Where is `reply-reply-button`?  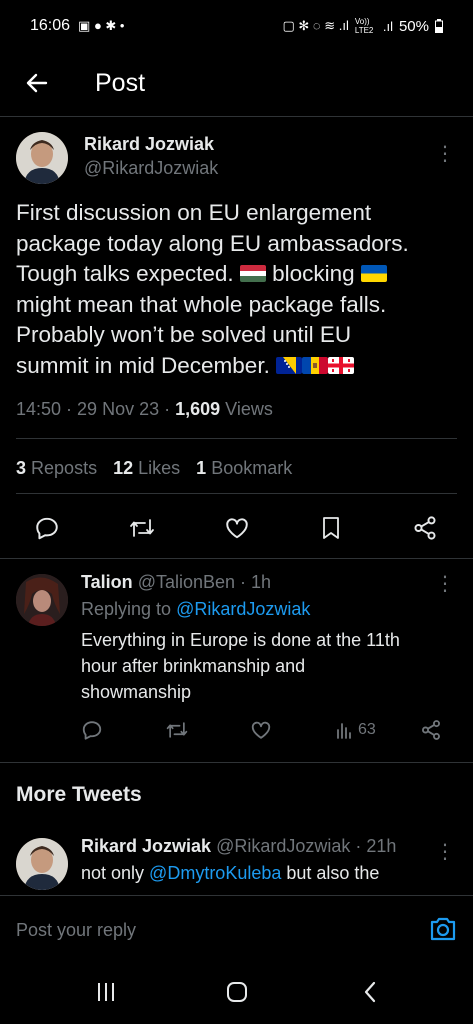 reply-reply-button is located at coordinates (92, 730).